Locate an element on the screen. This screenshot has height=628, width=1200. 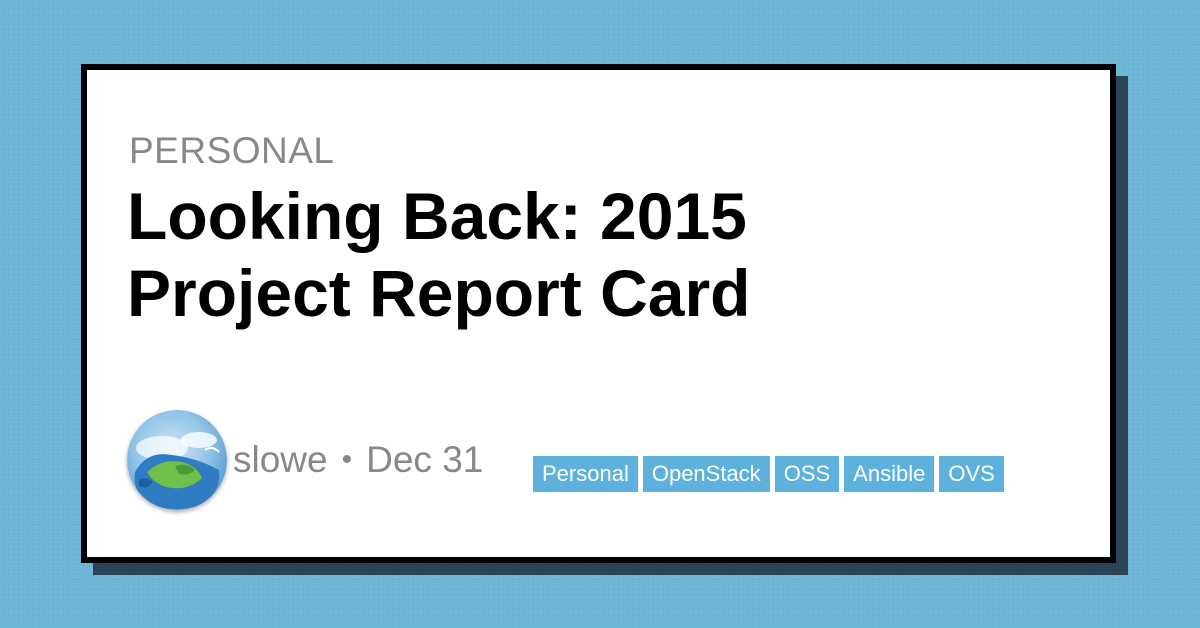
category-label: PERSONAL is located at coordinates (232, 150).